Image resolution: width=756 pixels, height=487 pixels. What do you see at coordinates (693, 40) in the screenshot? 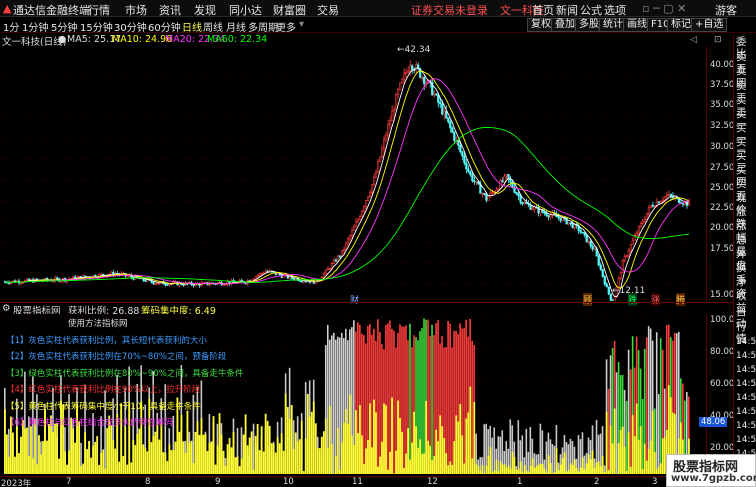
I see `expand-icon: ◁` at bounding box center [693, 40].